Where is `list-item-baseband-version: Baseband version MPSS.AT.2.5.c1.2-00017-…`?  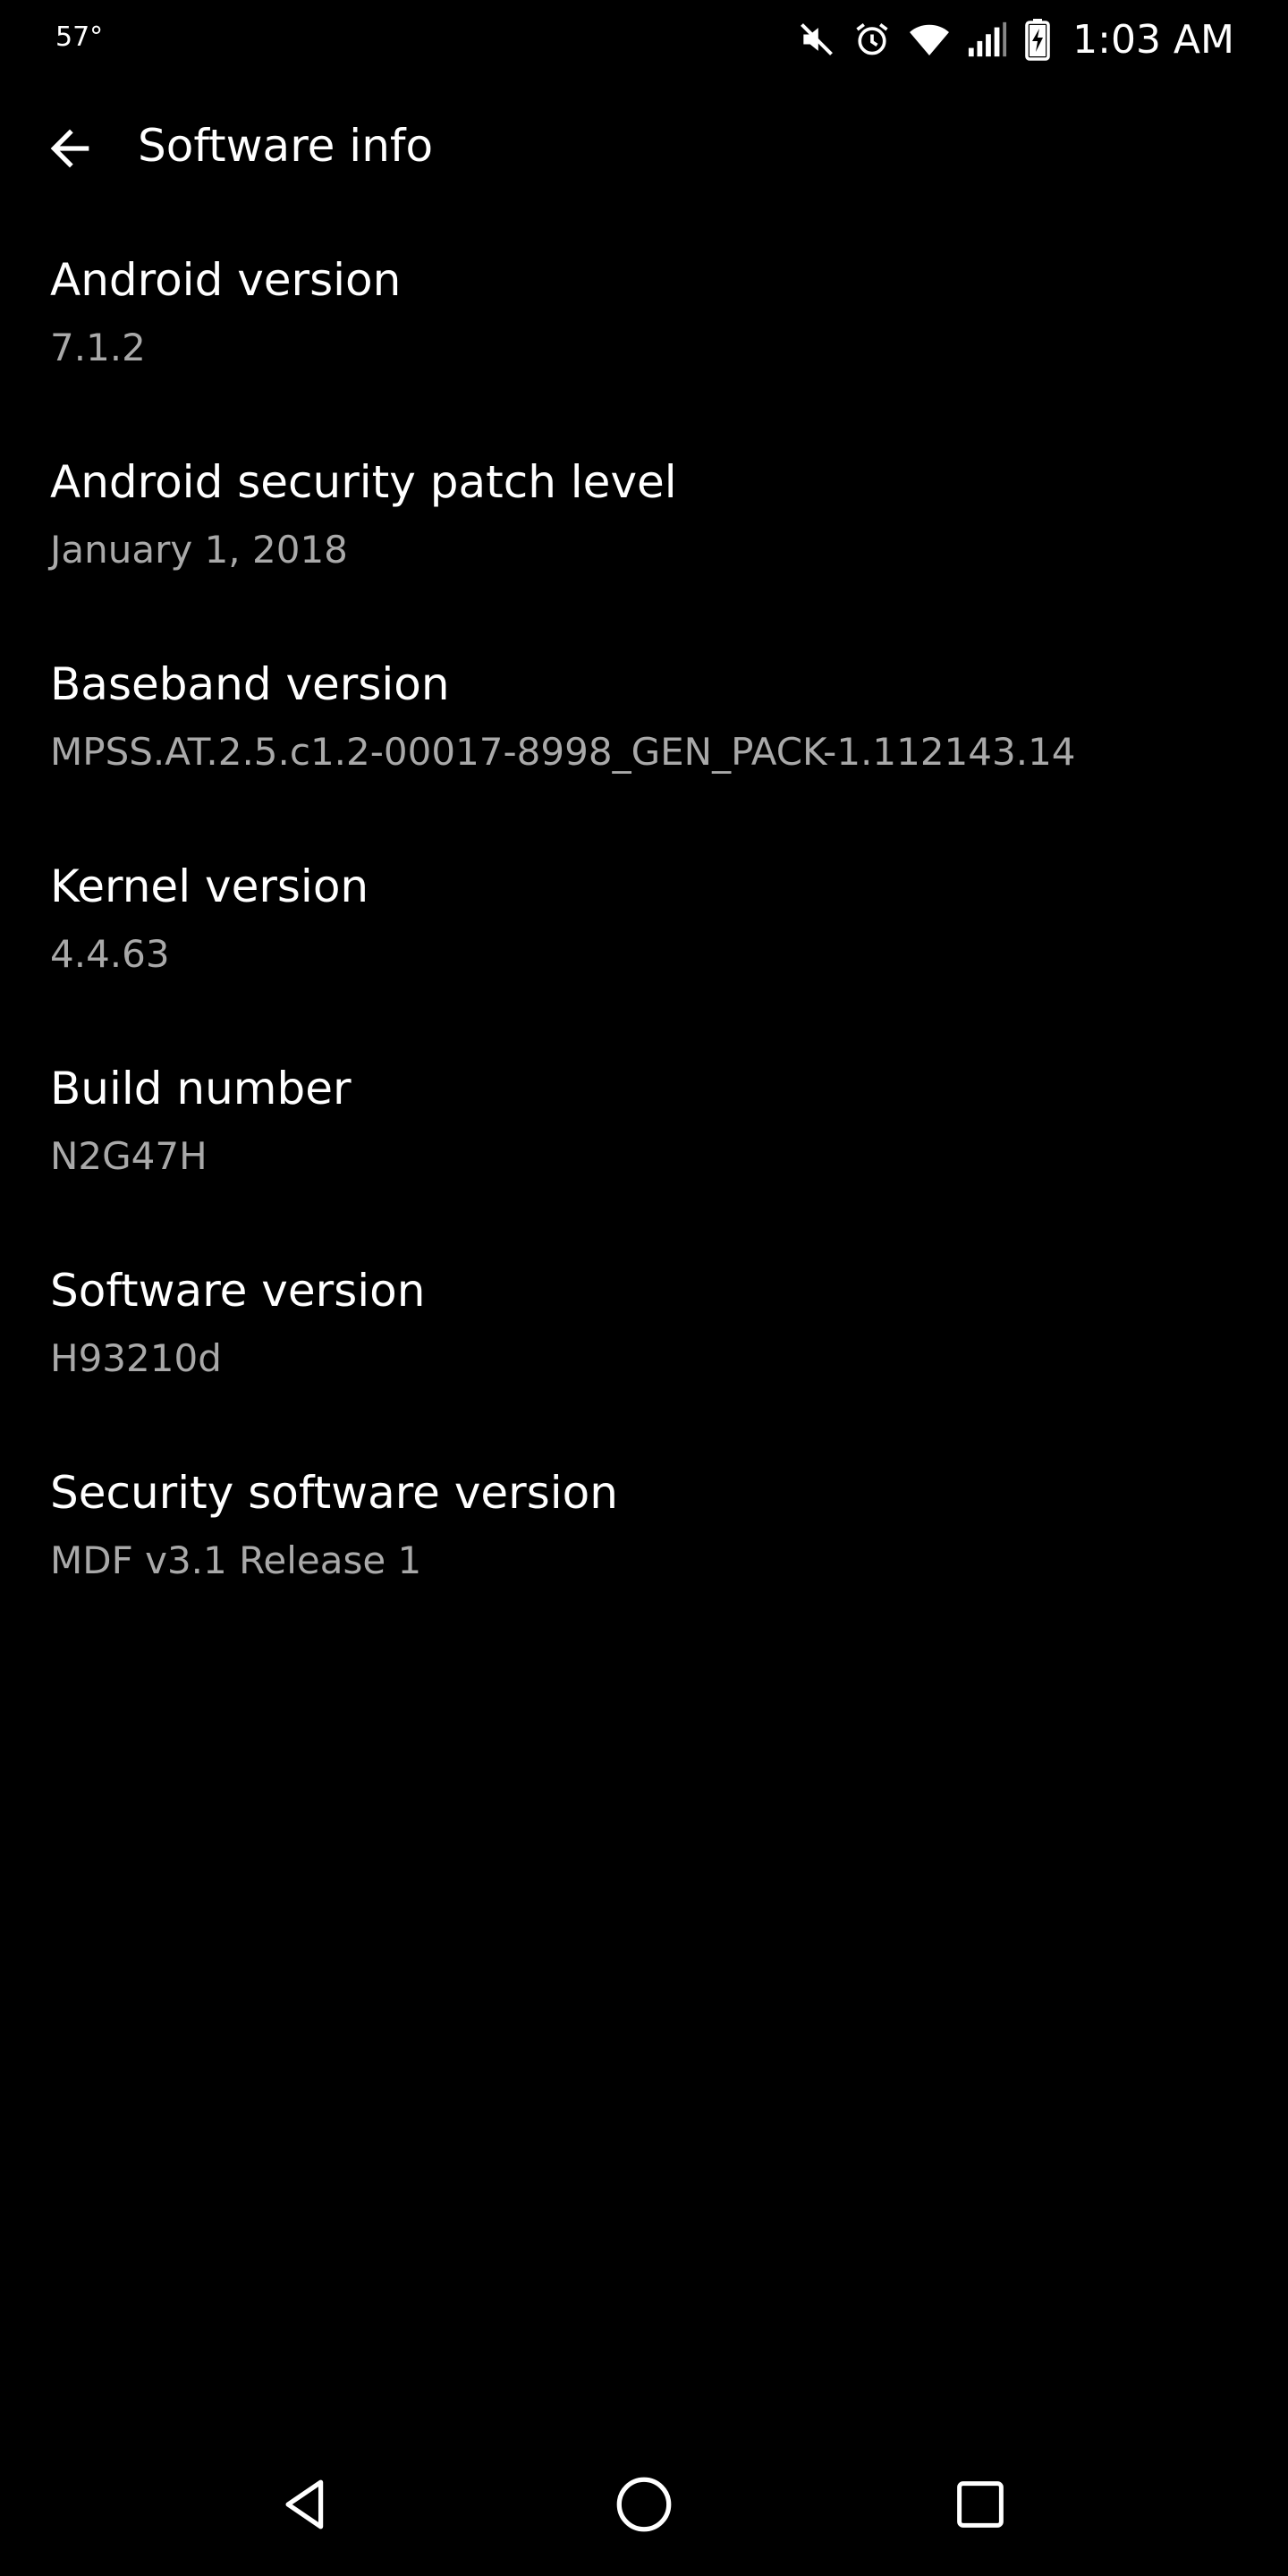
list-item-baseband-version: Baseband version MPSS.AT.2.5.c1.2-00017-… is located at coordinates (644, 743).